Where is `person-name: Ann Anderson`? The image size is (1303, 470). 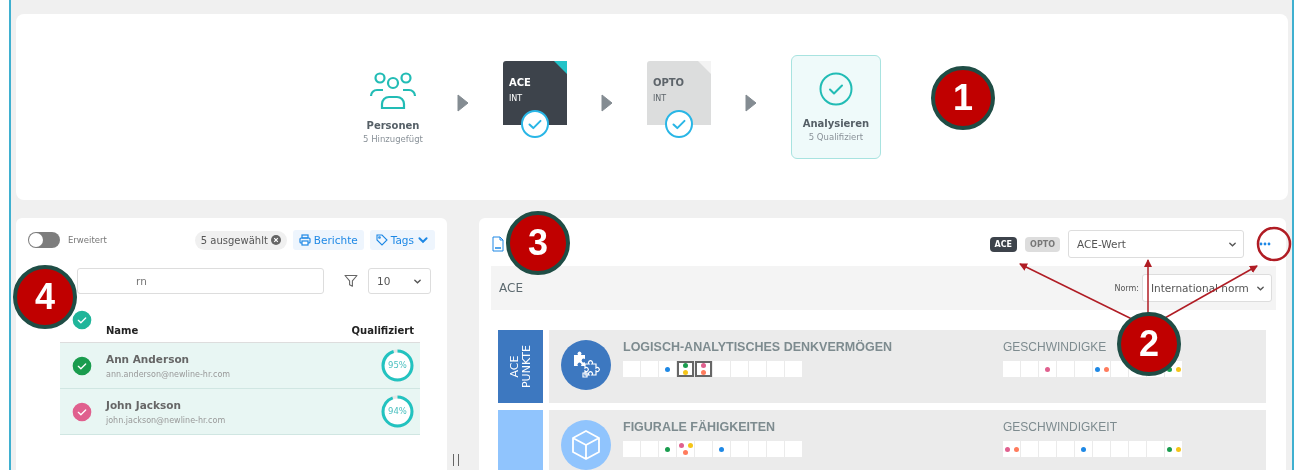 person-name: Ann Anderson is located at coordinates (148, 358).